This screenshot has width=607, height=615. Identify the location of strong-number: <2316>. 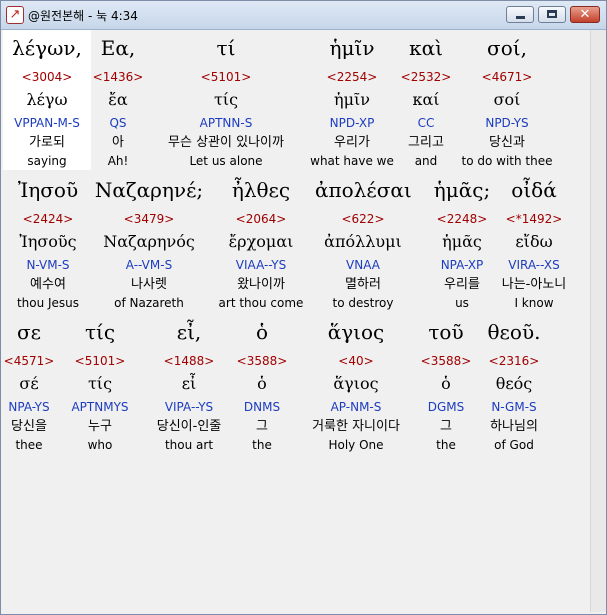
(514, 361).